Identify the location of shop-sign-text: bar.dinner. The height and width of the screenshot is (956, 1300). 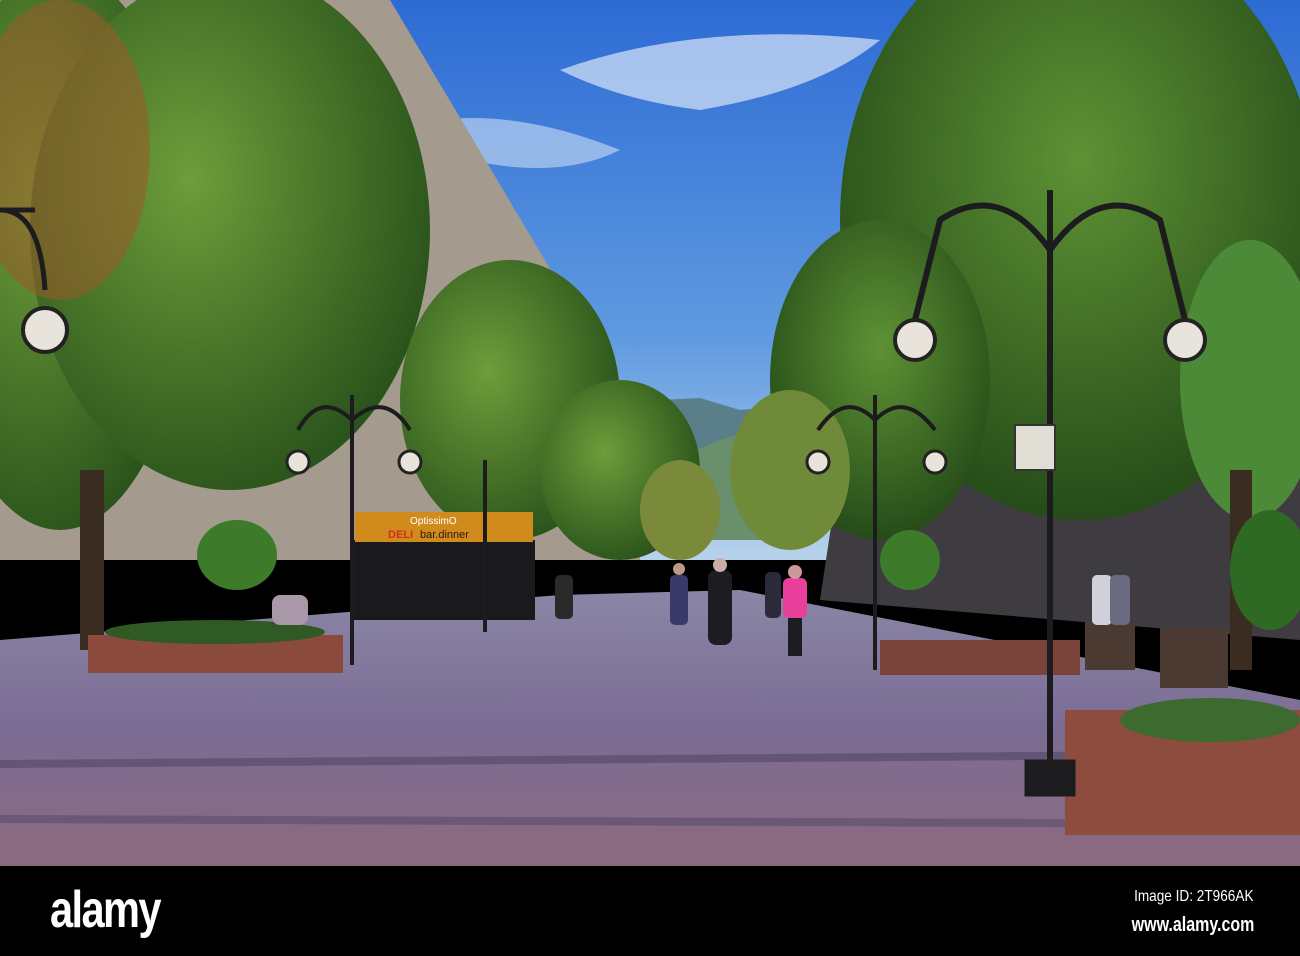
(444, 535).